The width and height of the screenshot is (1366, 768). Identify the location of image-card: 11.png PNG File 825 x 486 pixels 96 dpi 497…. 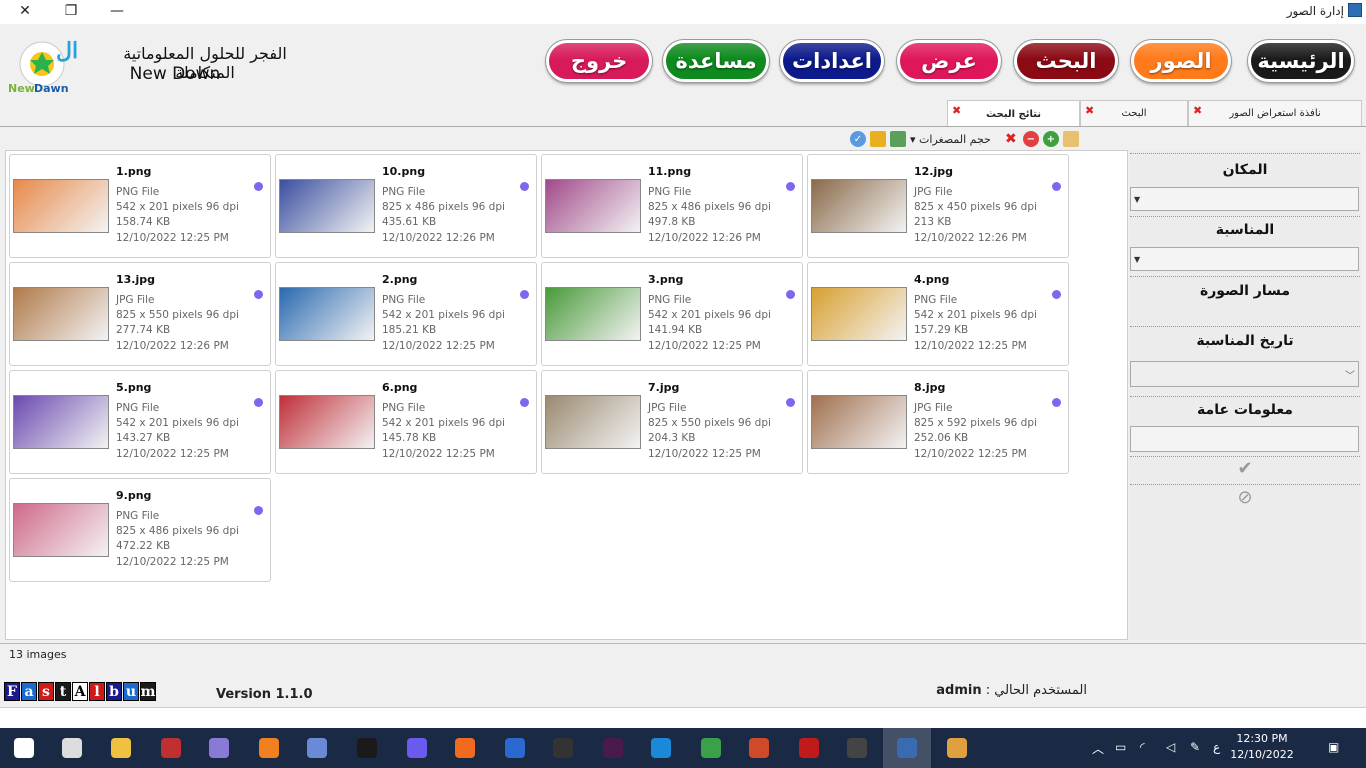
(672, 206).